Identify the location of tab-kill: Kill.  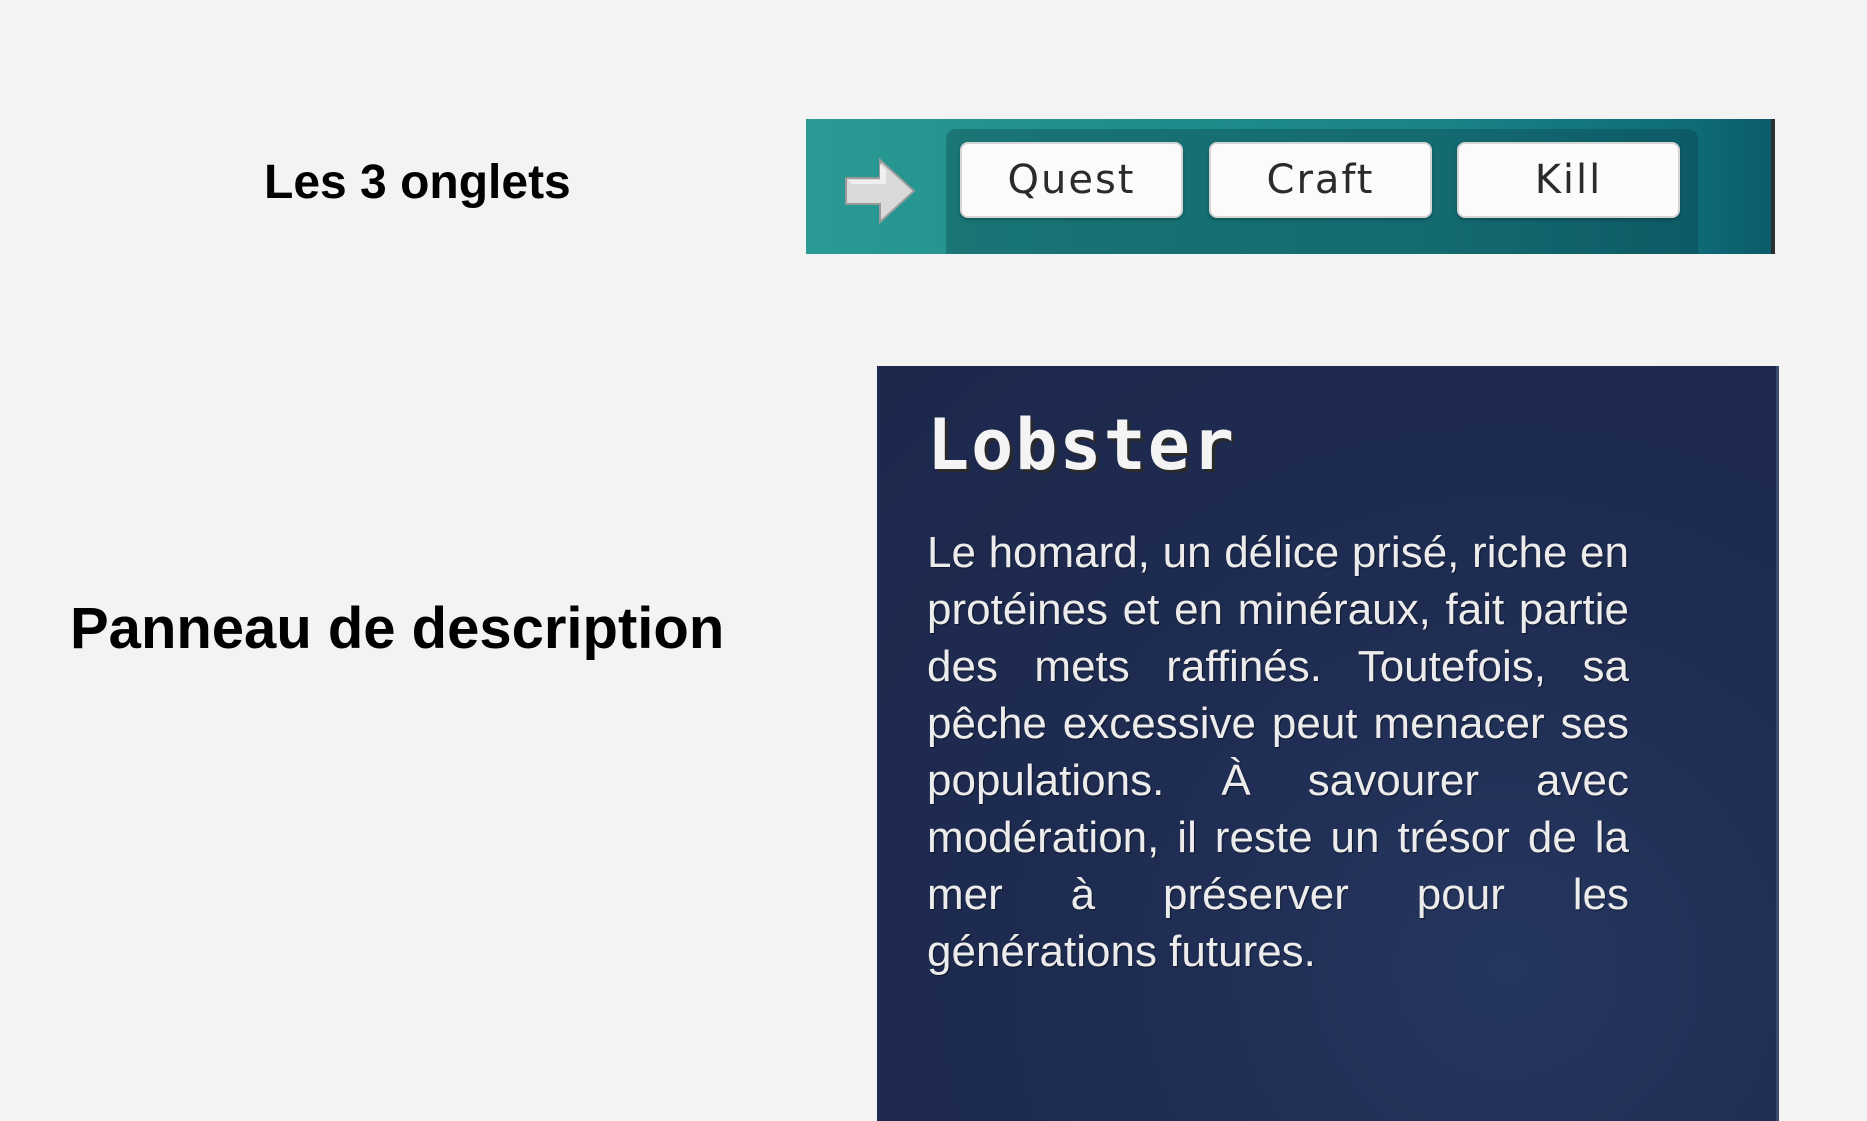
(1568, 180).